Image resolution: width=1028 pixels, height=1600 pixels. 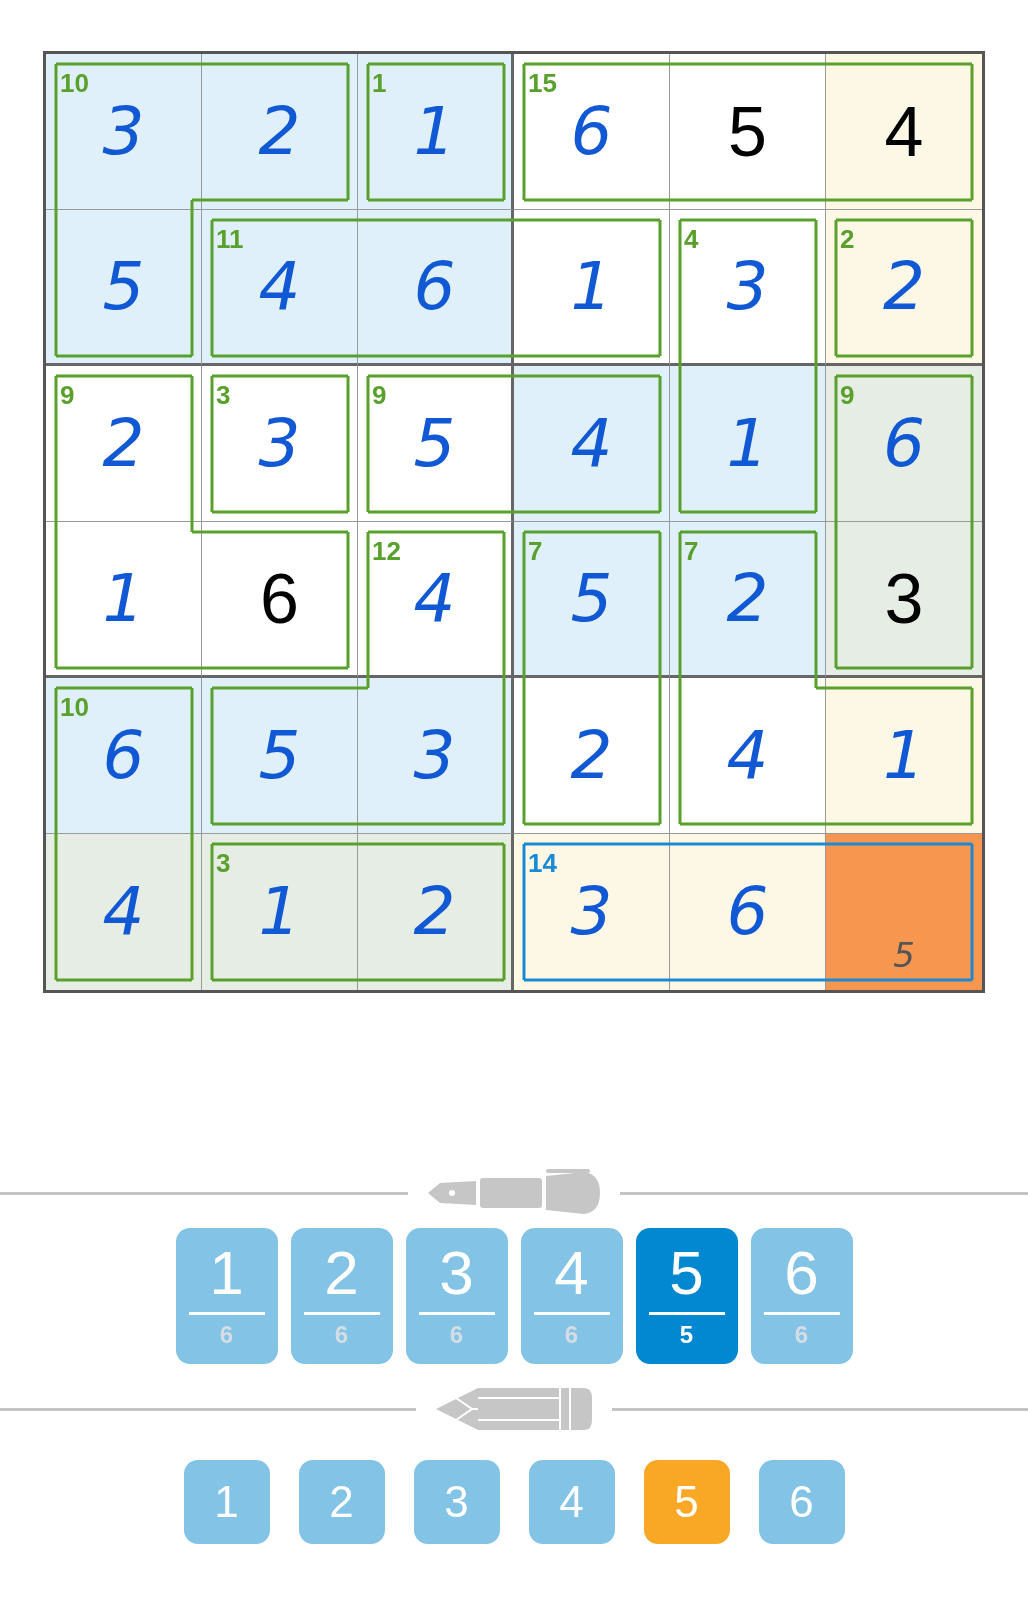 I want to click on cage-sum: 1, so click(x=379, y=83).